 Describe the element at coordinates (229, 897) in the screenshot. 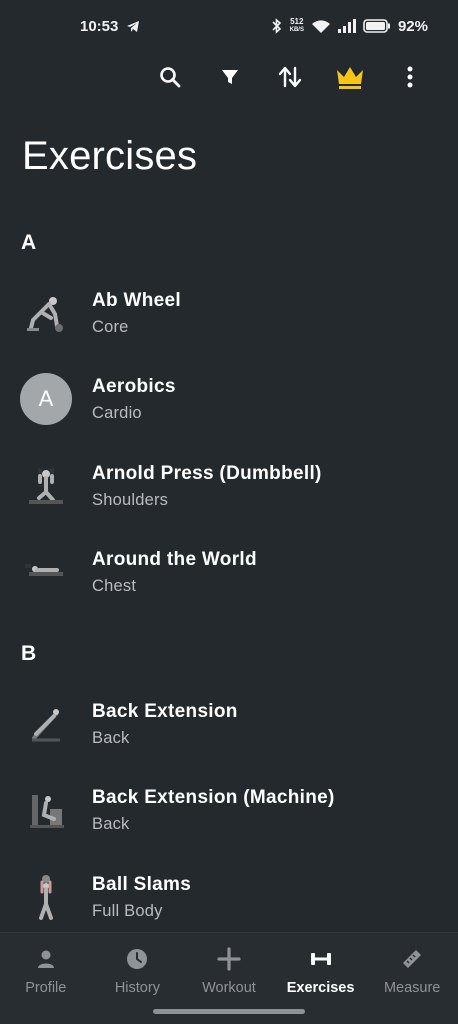

I see `exercise-item-ball-slams: Ball Slams Full Body` at that location.